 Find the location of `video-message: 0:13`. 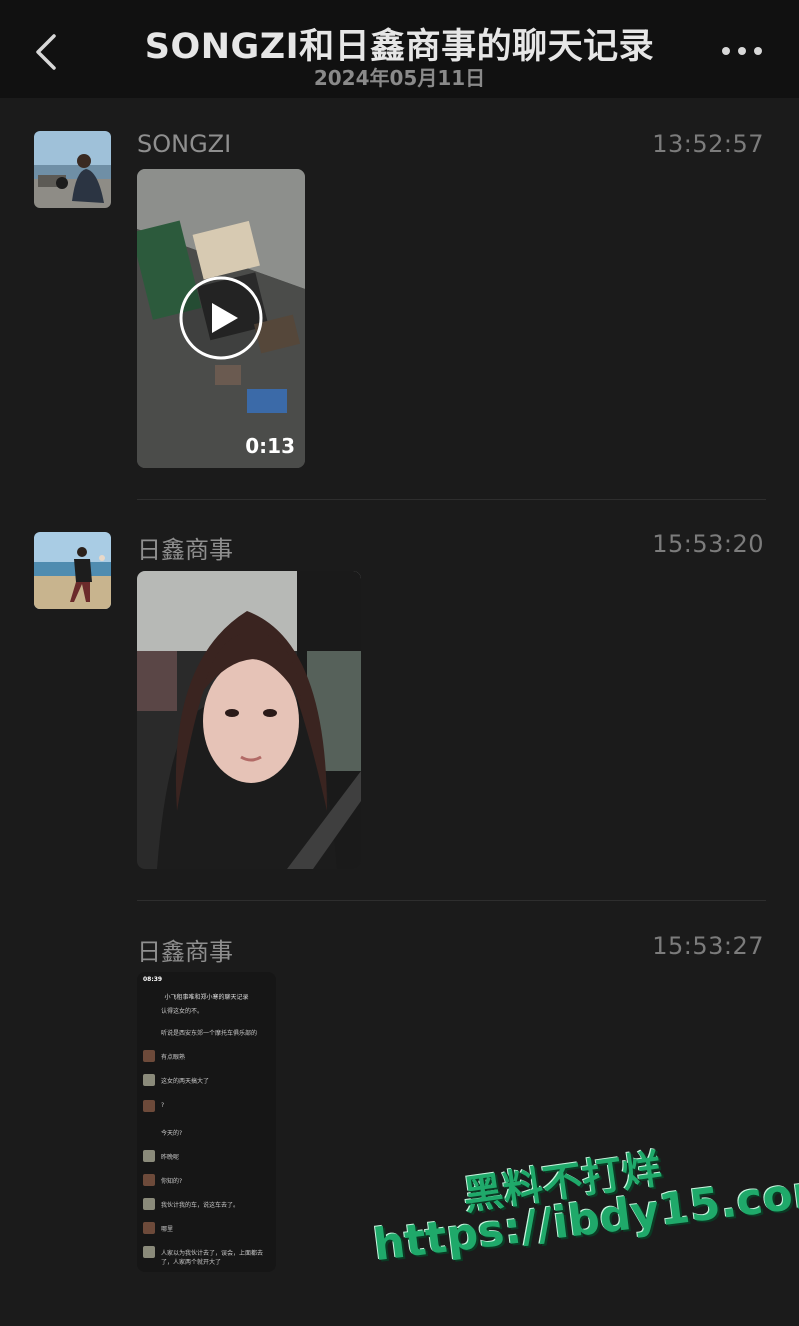

video-message: 0:13 is located at coordinates (221, 318).